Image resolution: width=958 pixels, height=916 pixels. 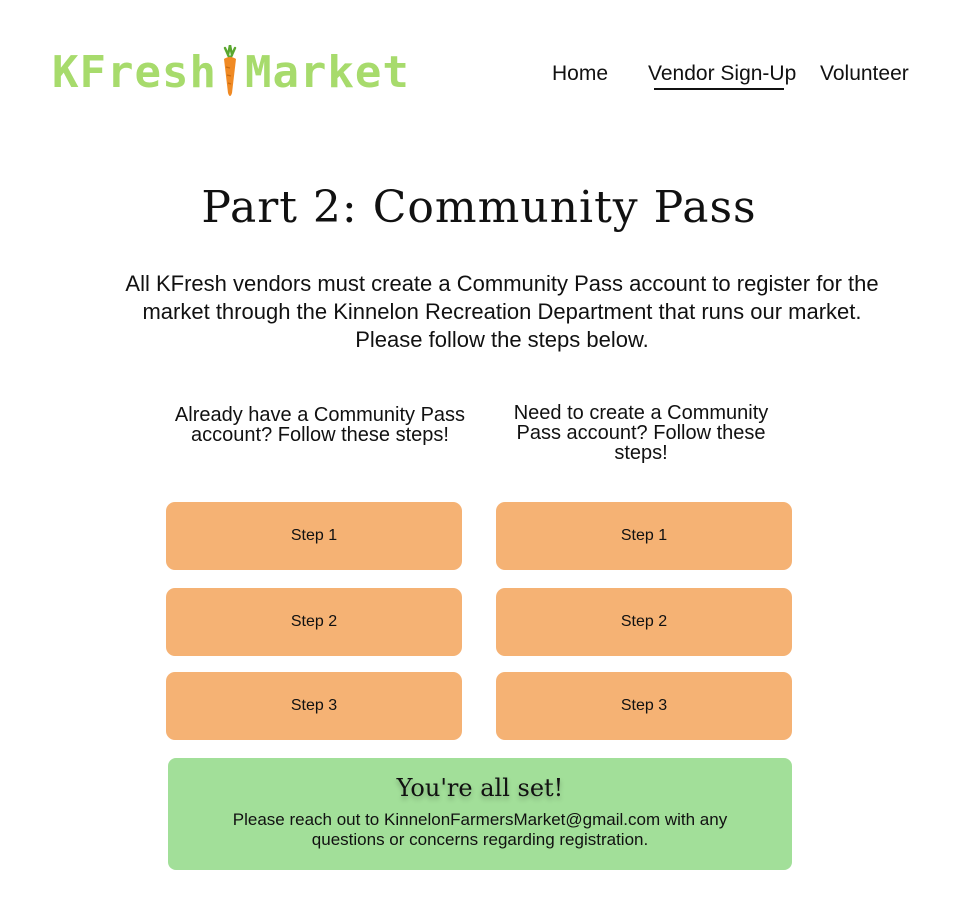 What do you see at coordinates (480, 788) in the screenshot?
I see `success-title: You're all set!` at bounding box center [480, 788].